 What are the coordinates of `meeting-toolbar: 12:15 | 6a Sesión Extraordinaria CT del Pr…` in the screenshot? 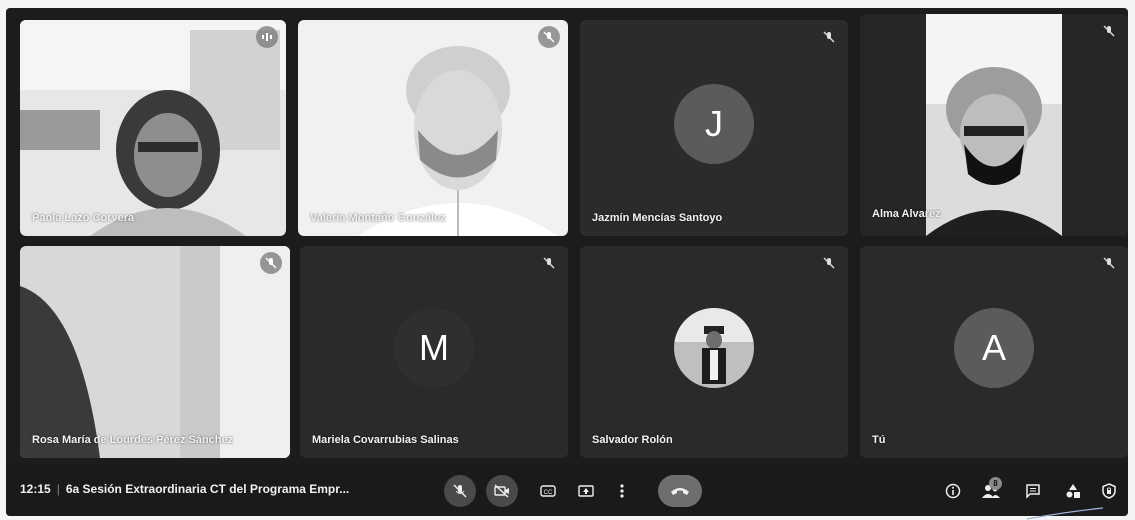 It's located at (567, 491).